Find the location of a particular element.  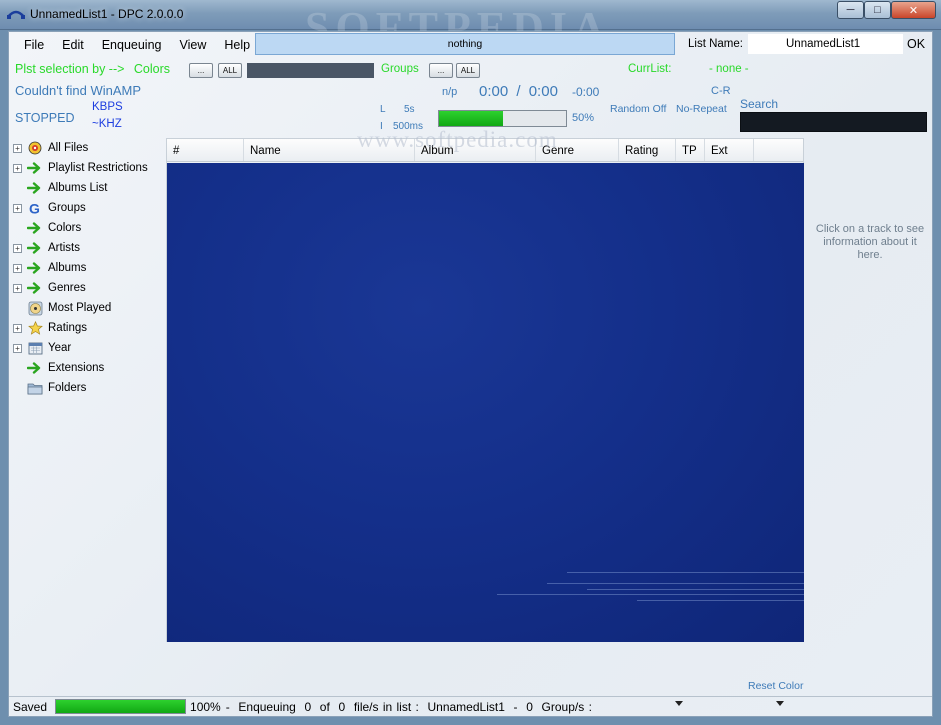

tree-item-label: Year is located at coordinates (60, 348).